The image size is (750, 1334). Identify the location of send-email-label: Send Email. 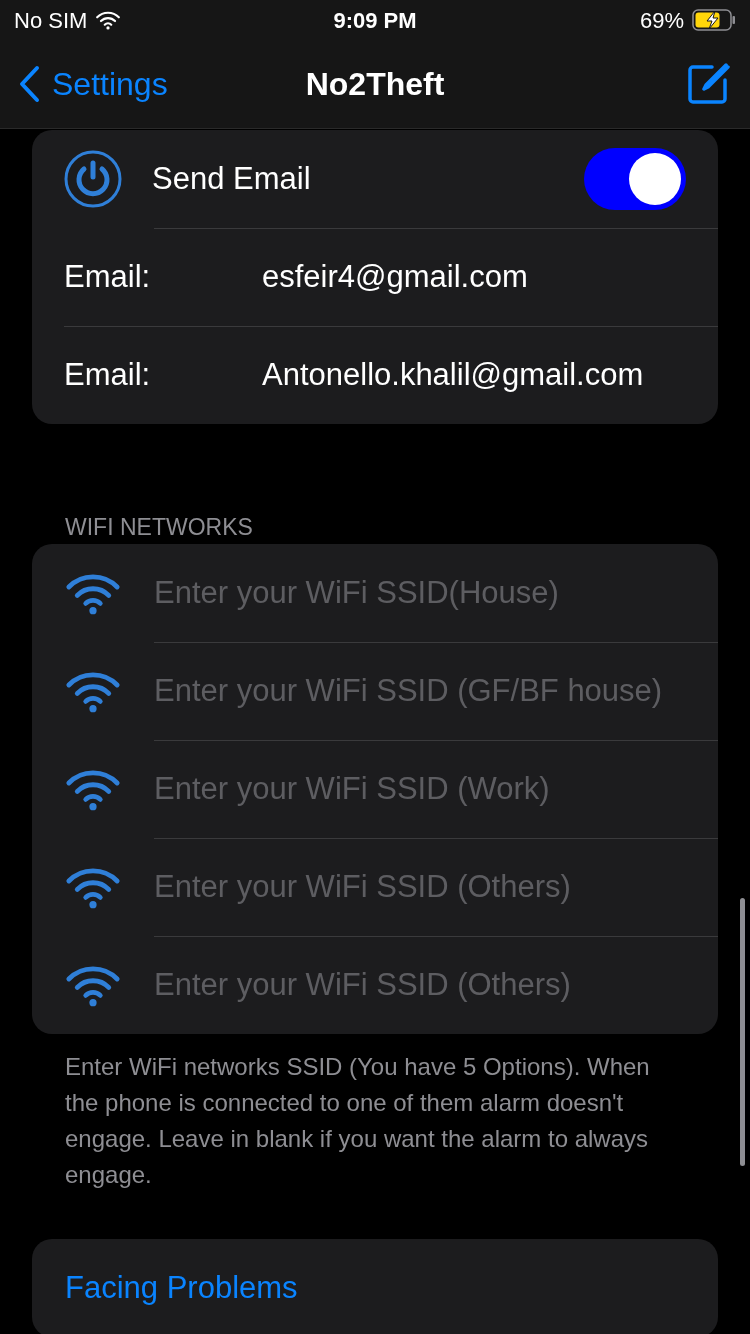
(232, 178).